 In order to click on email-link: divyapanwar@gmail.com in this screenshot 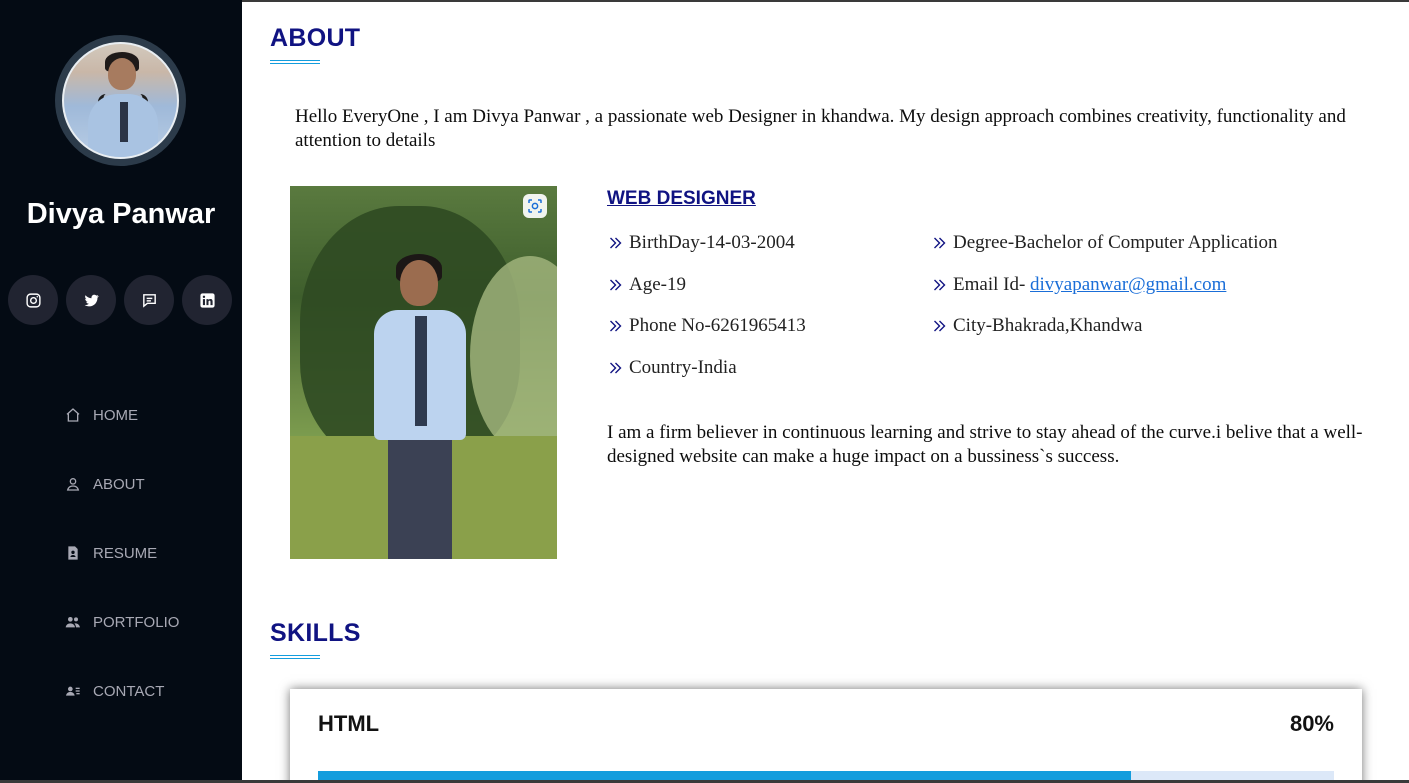, I will do `click(1128, 285)`.